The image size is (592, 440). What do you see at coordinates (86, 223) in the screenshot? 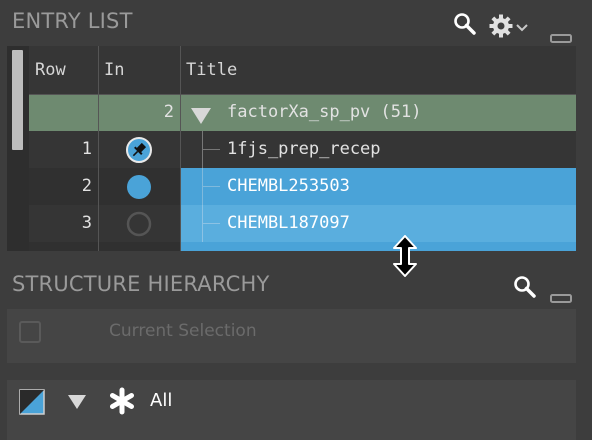
I see `row-number: 3` at bounding box center [86, 223].